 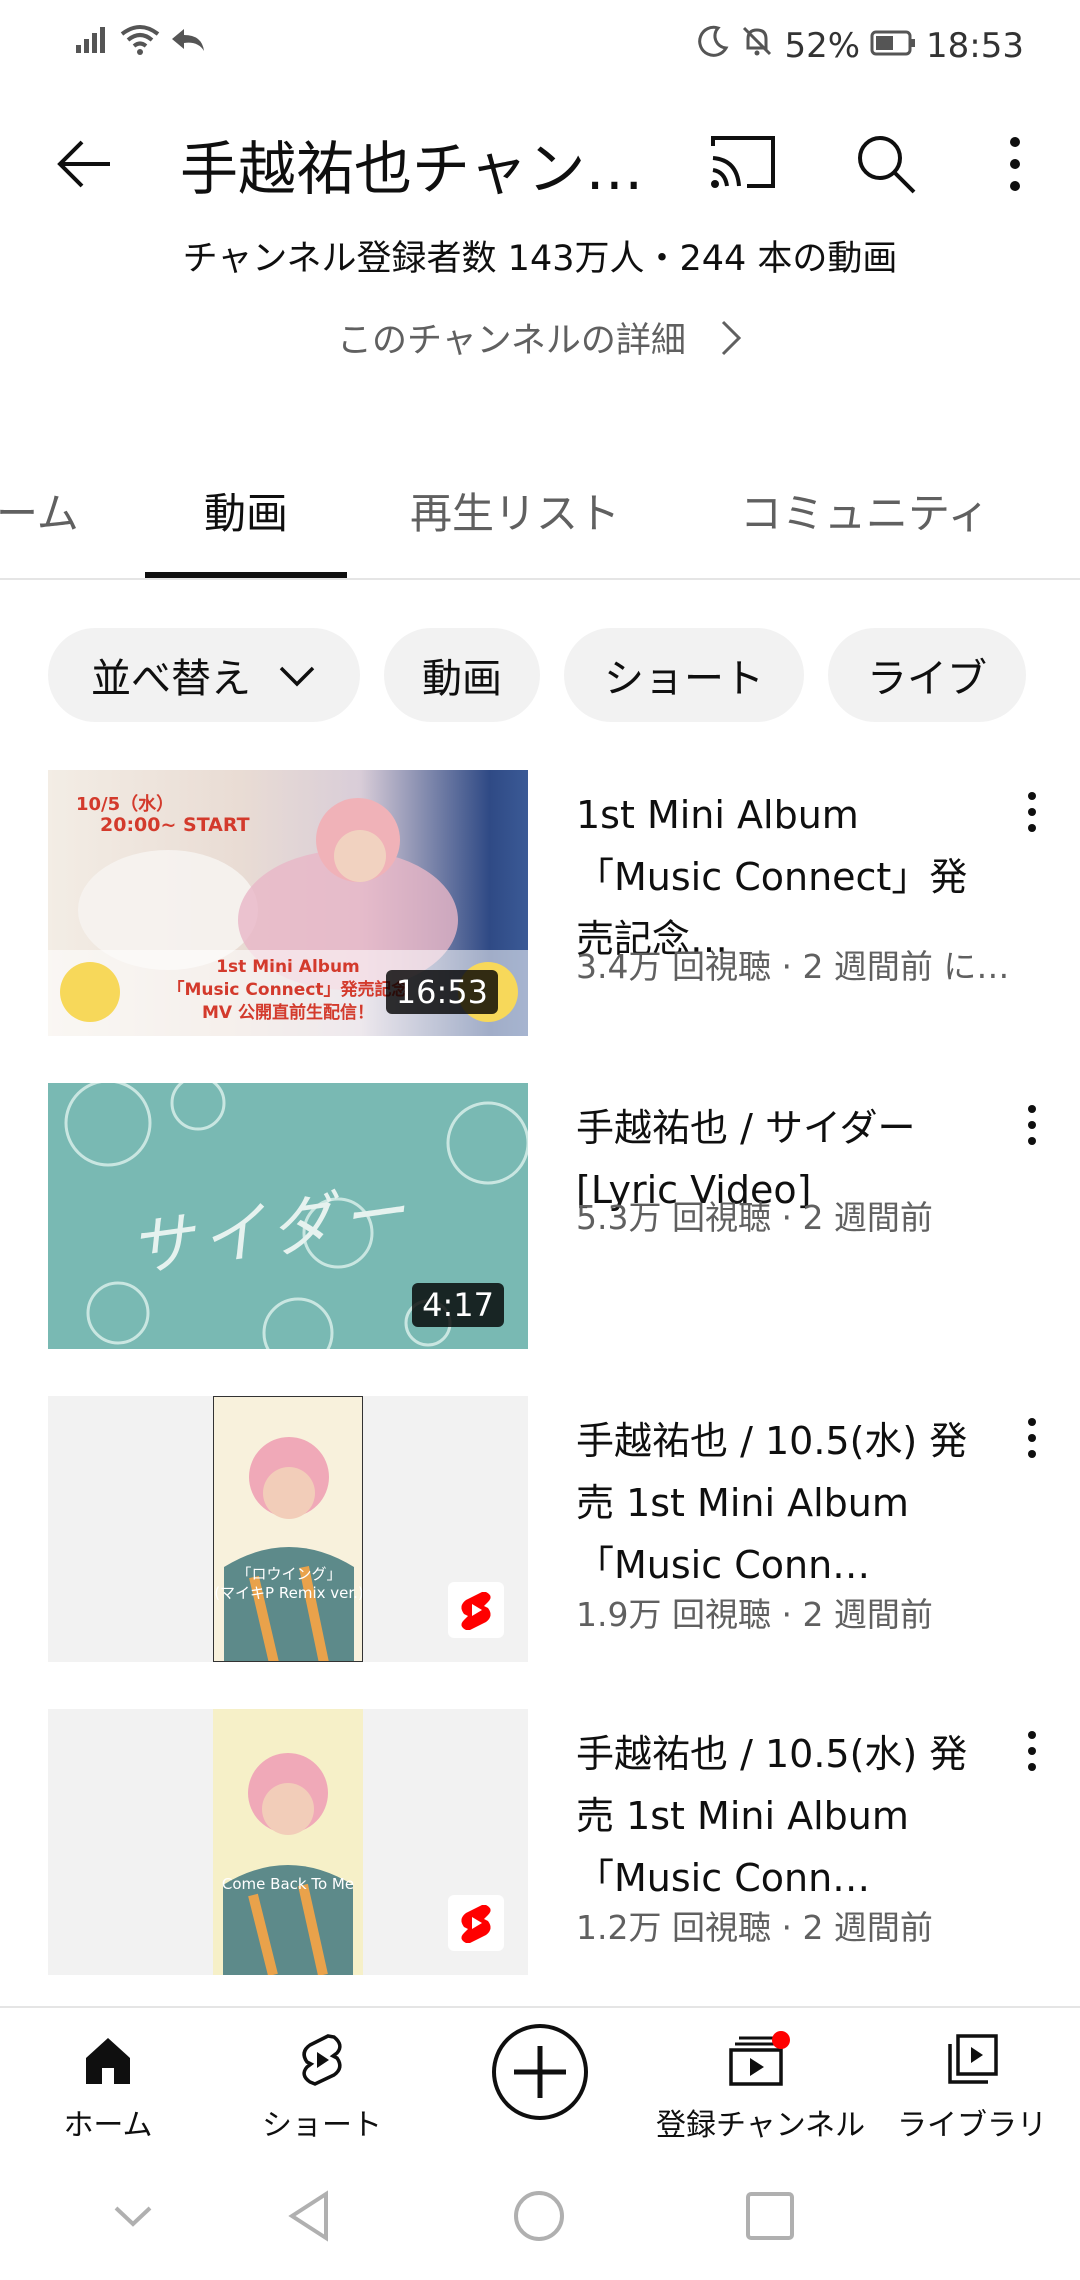 I want to click on thumb-line3: MV 公開直前生配信！, so click(x=288, y=1013).